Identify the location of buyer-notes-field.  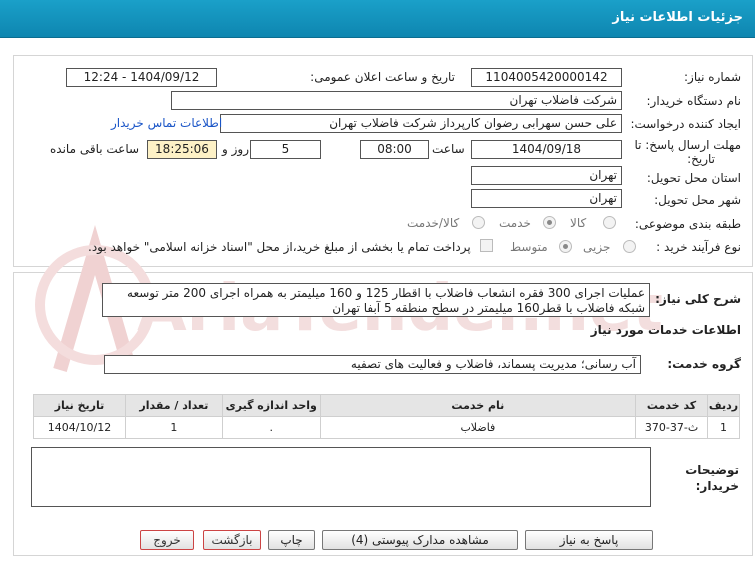
(341, 477).